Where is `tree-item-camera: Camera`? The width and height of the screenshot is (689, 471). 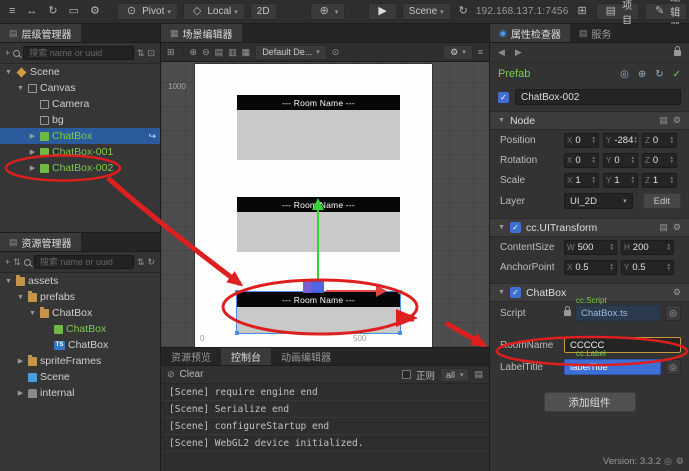 tree-item-camera: Camera is located at coordinates (80, 104).